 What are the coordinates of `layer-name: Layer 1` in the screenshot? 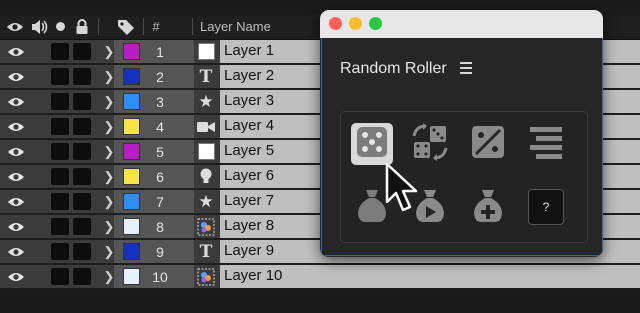 It's located at (249, 50).